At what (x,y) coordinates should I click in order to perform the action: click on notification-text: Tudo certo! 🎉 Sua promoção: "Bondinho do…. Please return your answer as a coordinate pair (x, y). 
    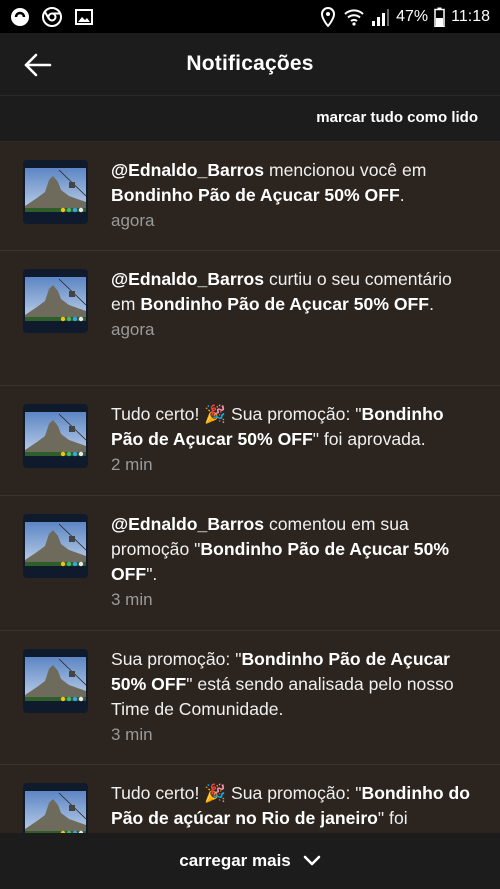
    Looking at the image, I should click on (290, 805).